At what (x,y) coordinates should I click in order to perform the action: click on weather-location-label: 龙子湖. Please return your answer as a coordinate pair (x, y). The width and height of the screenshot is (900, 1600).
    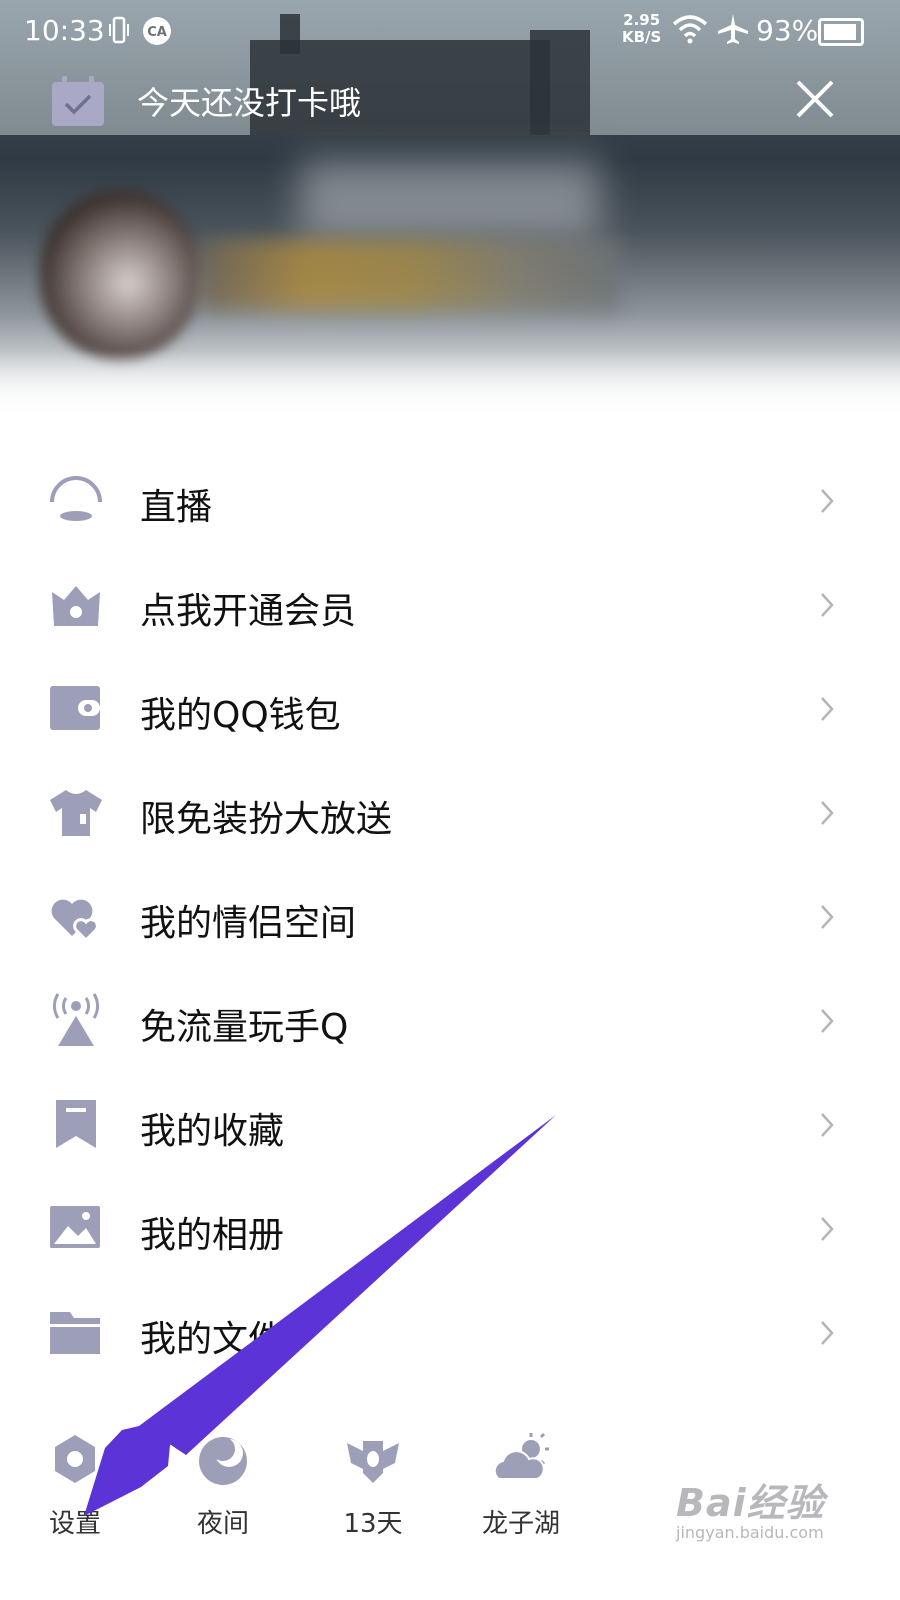
    Looking at the image, I should click on (520, 1524).